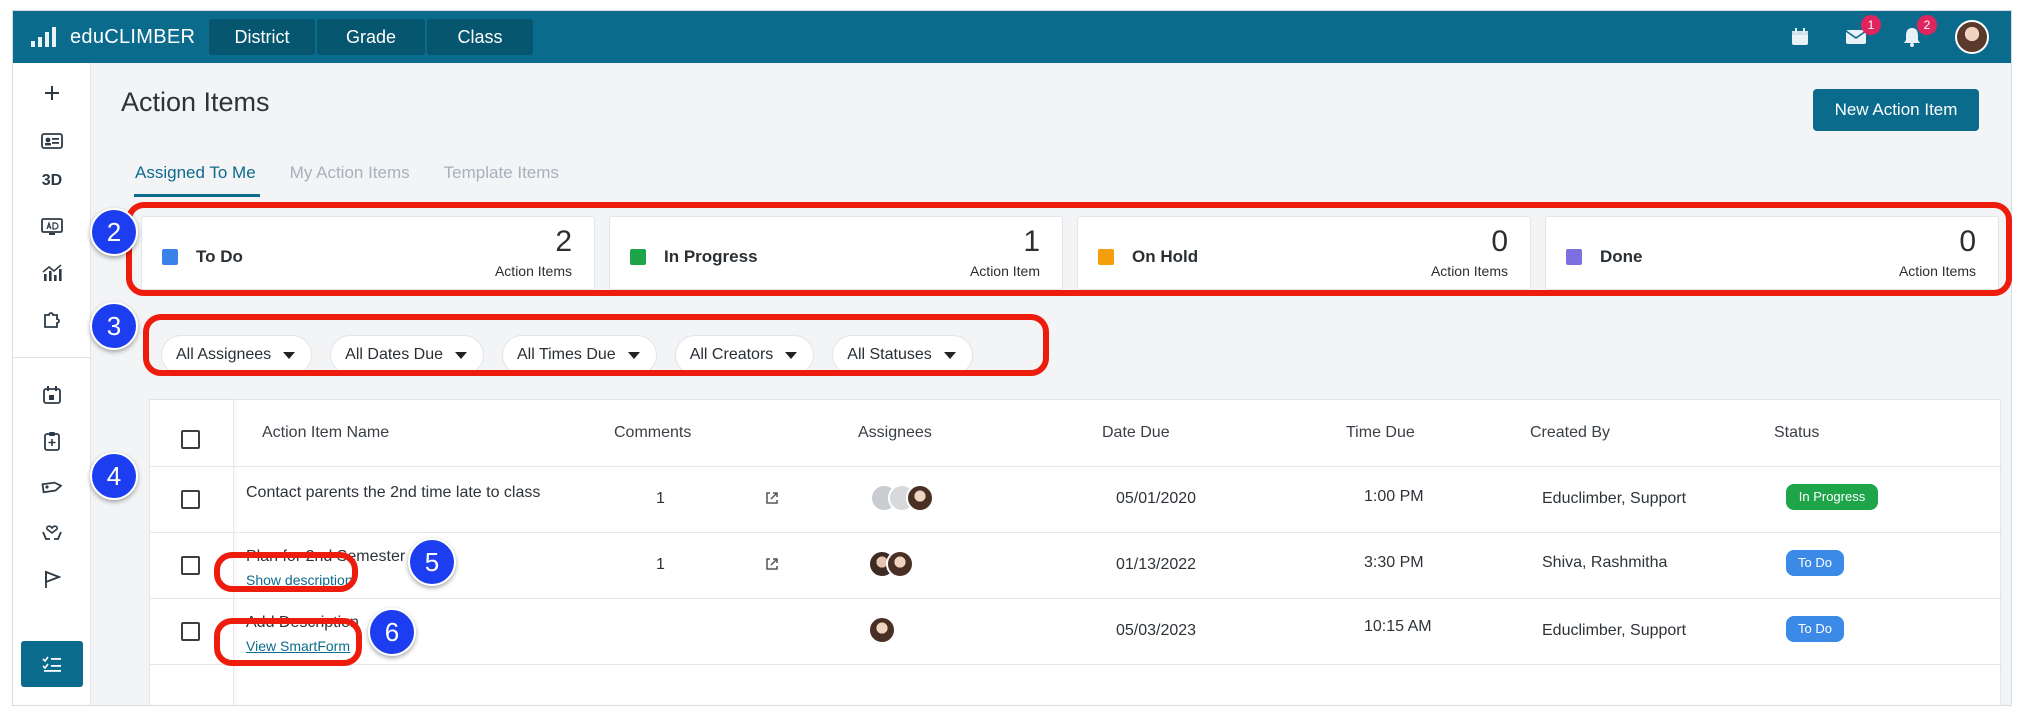 The height and width of the screenshot is (714, 2024). I want to click on mail-icon: 1, so click(1862, 32).